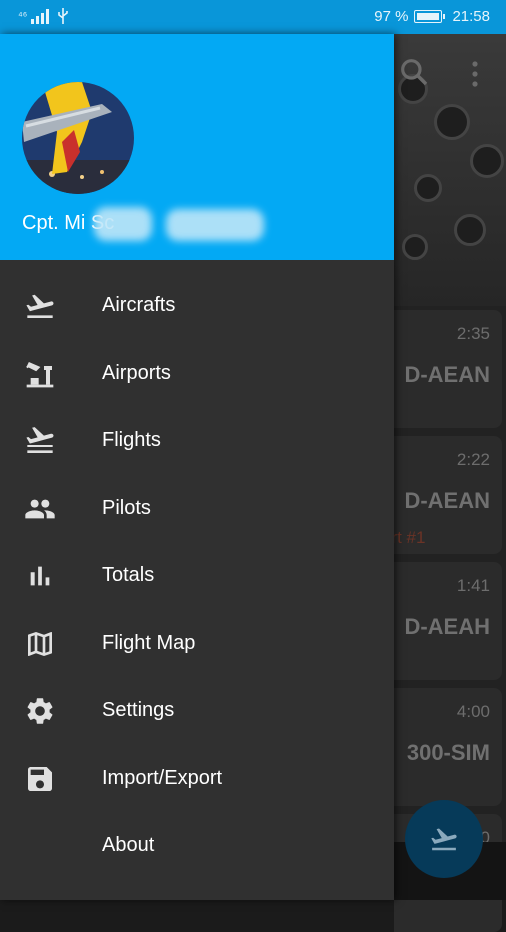  I want to click on menu-label: Settings, so click(138, 710).